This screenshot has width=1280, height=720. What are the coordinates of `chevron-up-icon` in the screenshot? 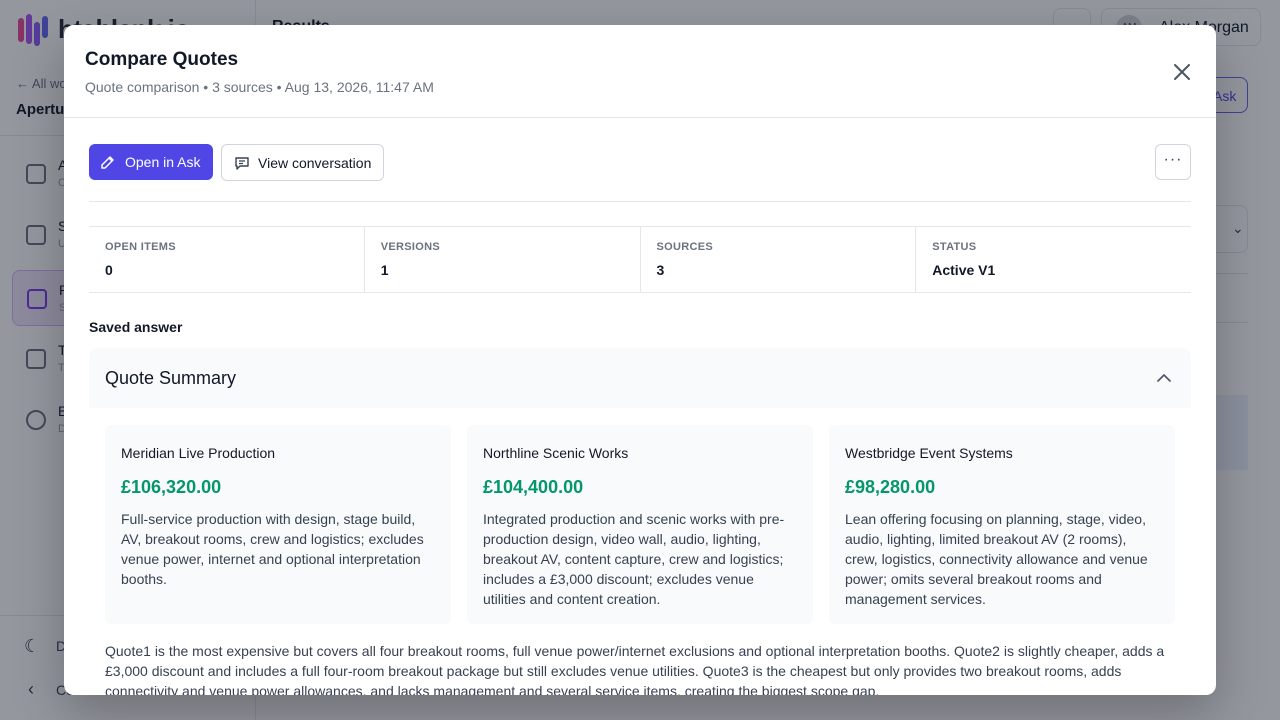 It's located at (1164, 378).